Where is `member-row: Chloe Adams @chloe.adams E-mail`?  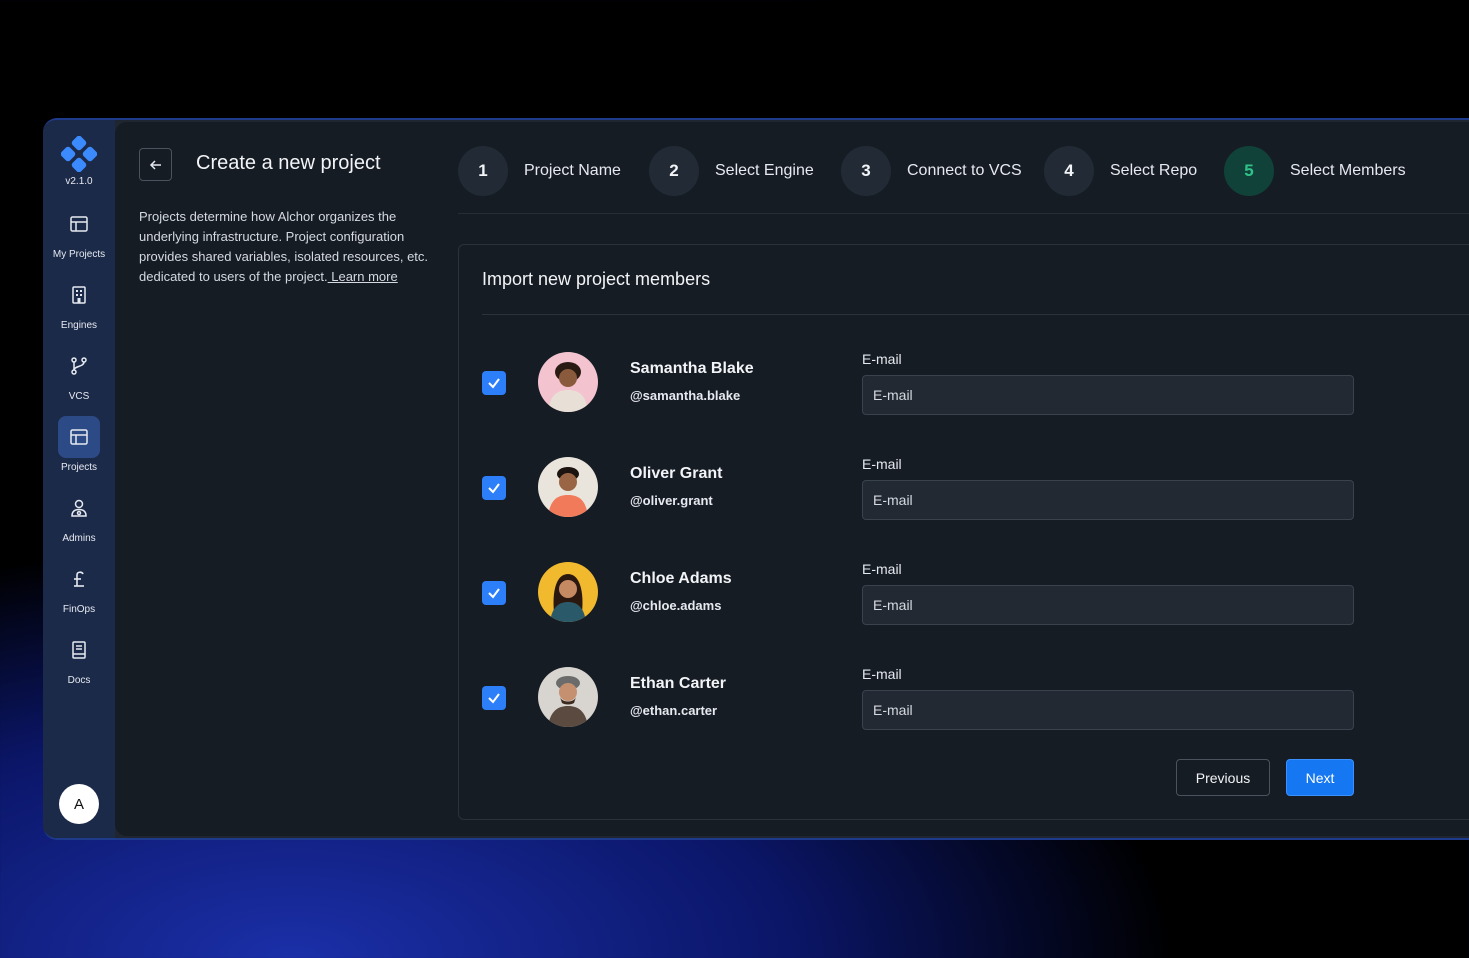
member-row: Chloe Adams @chloe.adams E-mail is located at coordinates (909, 598).